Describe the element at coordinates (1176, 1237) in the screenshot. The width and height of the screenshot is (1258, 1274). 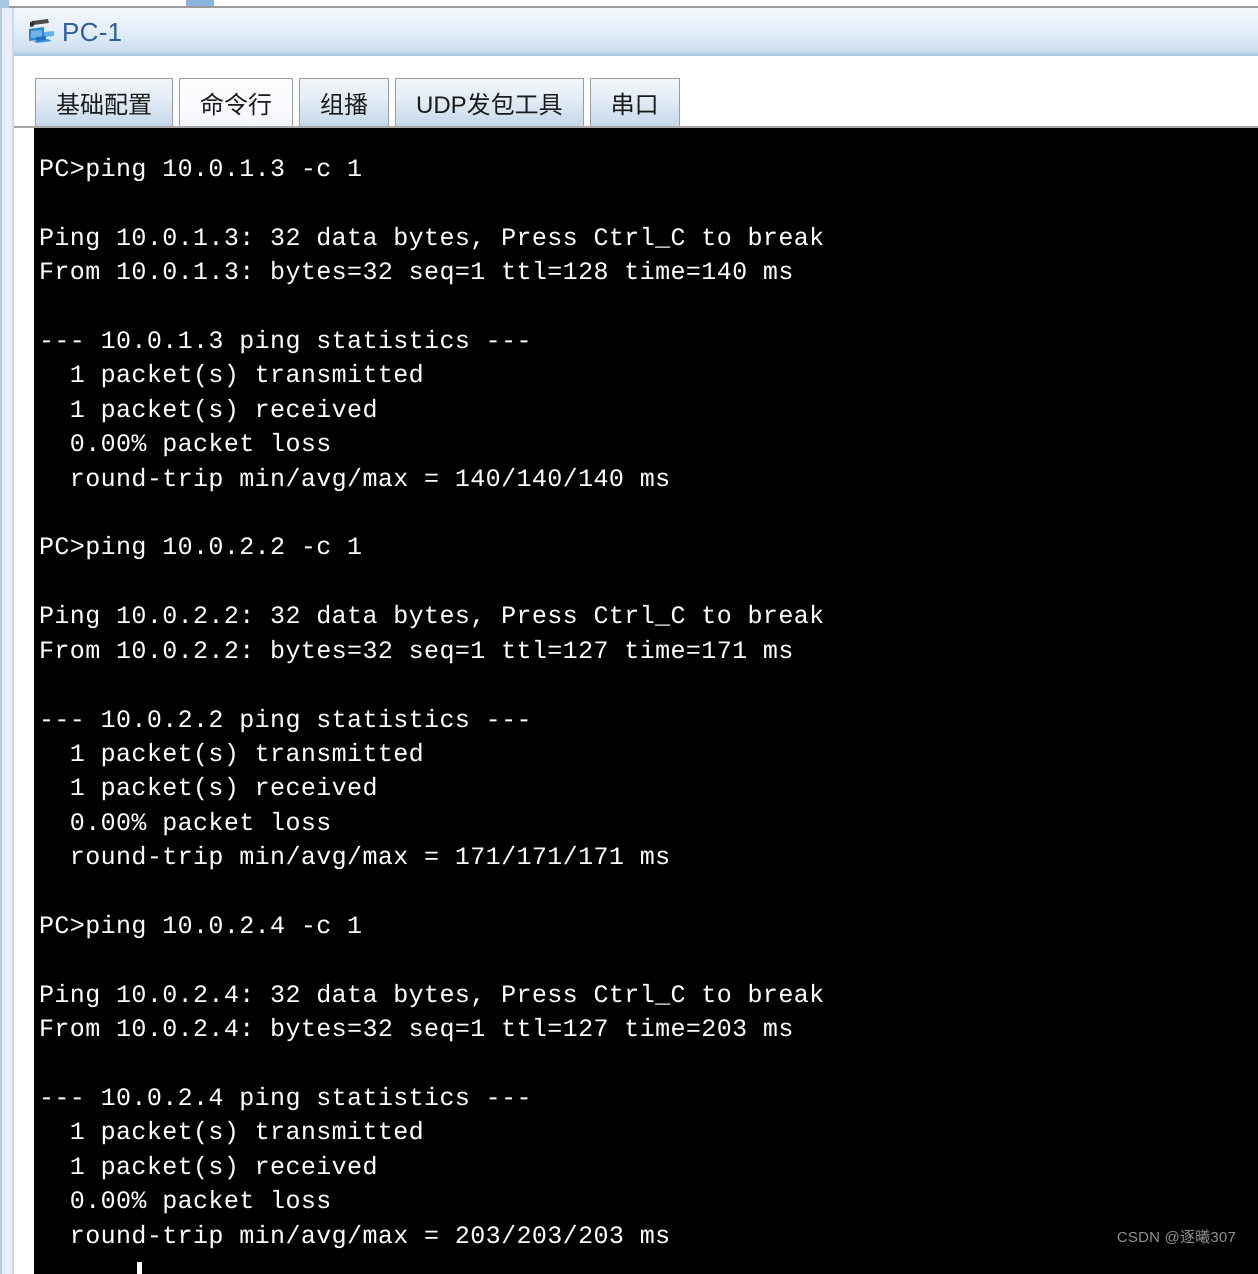
I see `watermark-text: CSDN @逐曦307` at that location.